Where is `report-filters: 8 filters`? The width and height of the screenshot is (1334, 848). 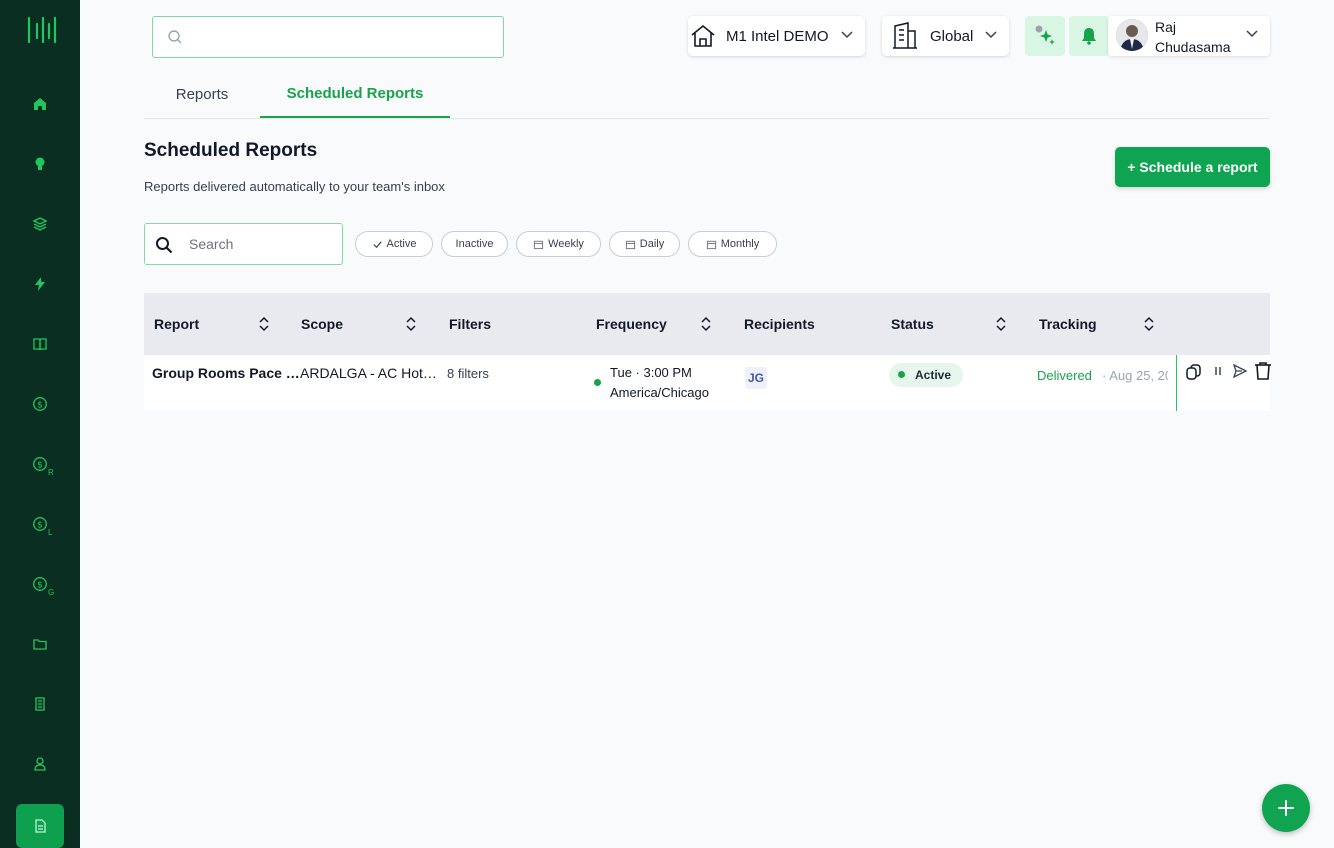
report-filters: 8 filters is located at coordinates (468, 373).